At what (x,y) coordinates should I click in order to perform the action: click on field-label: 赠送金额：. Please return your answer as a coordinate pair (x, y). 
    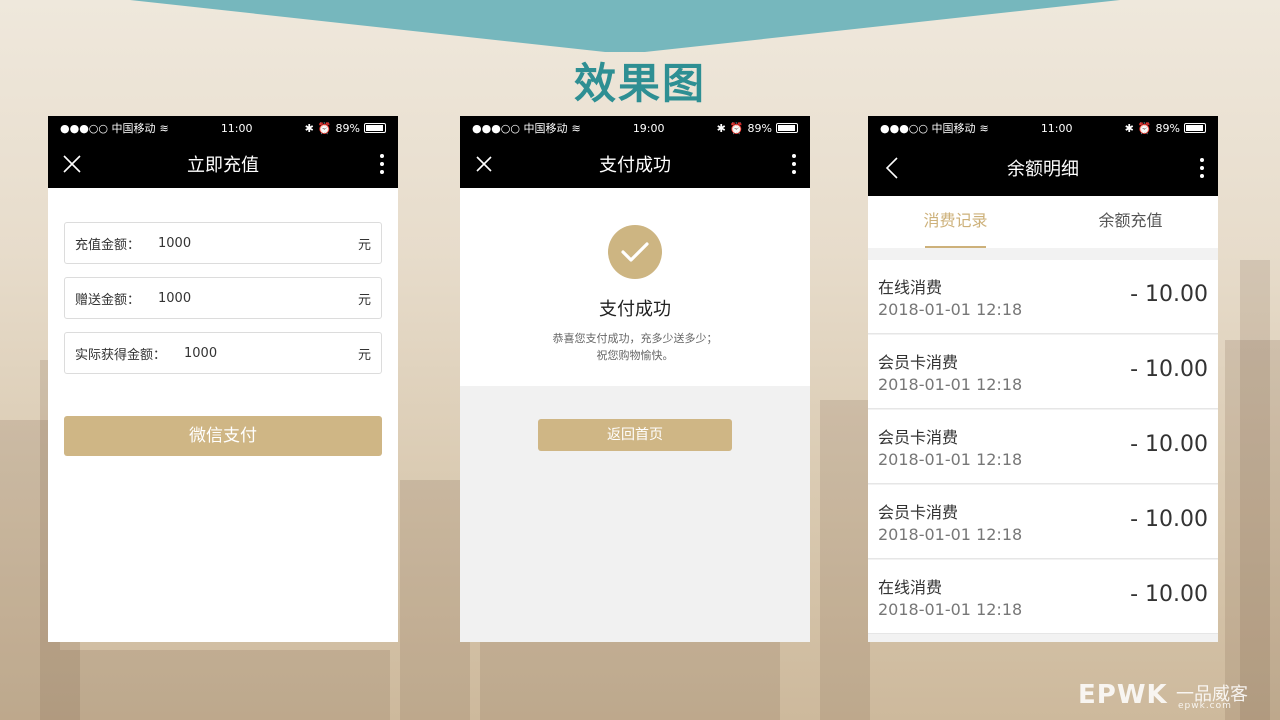
    Looking at the image, I should click on (108, 300).